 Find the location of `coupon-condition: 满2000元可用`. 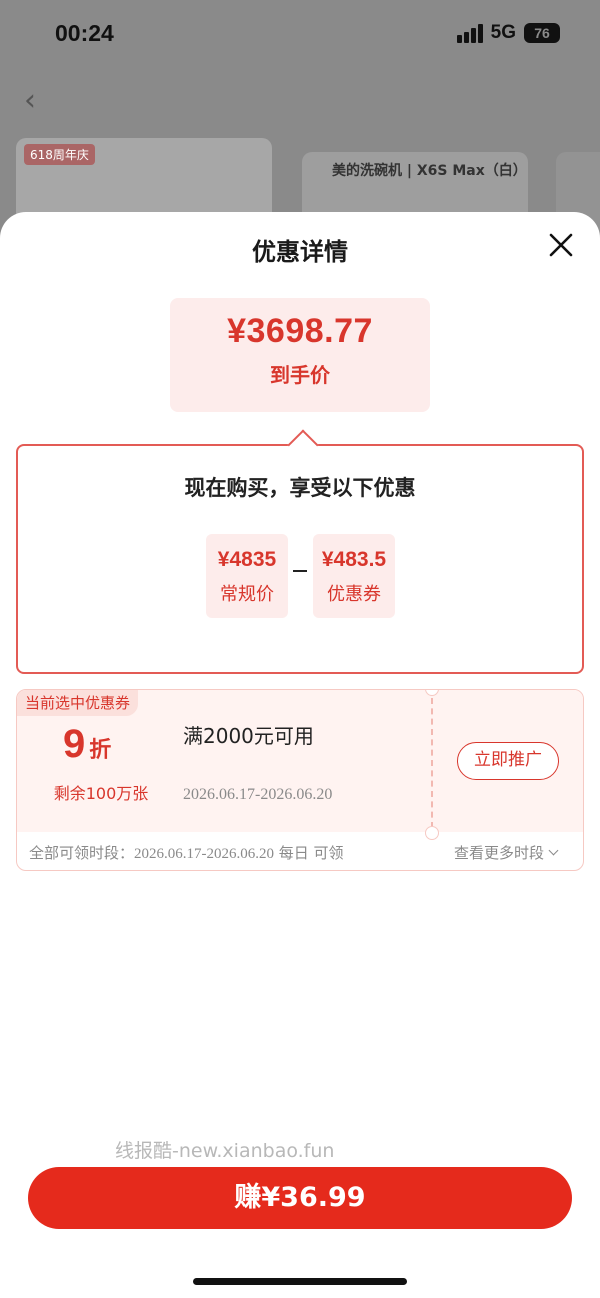

coupon-condition: 满2000元可用 is located at coordinates (248, 736).